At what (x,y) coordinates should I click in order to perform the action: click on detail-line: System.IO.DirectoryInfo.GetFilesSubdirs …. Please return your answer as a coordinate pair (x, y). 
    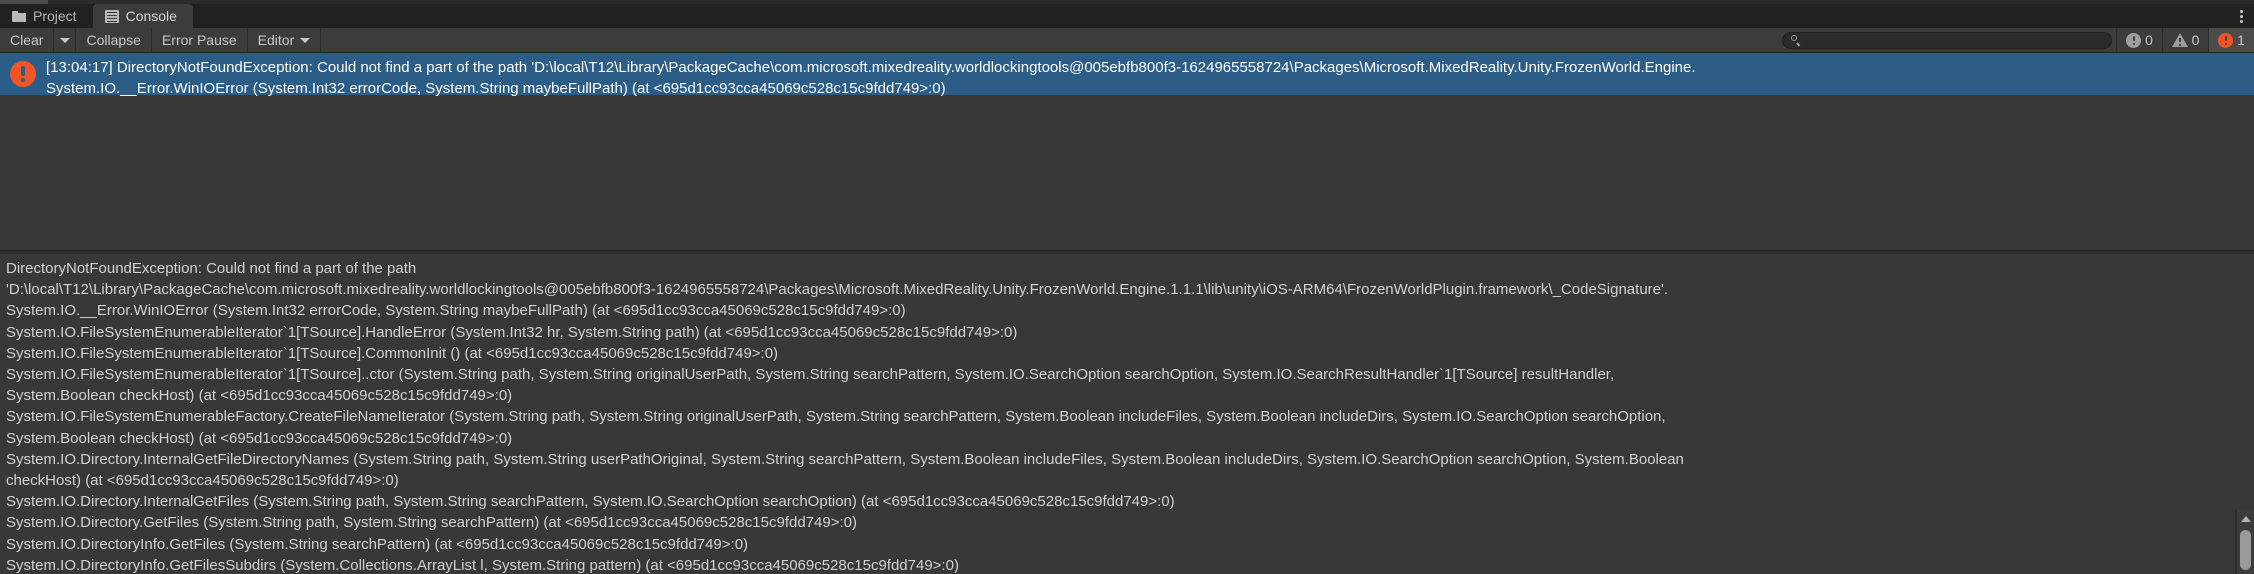
    Looking at the image, I should click on (482, 565).